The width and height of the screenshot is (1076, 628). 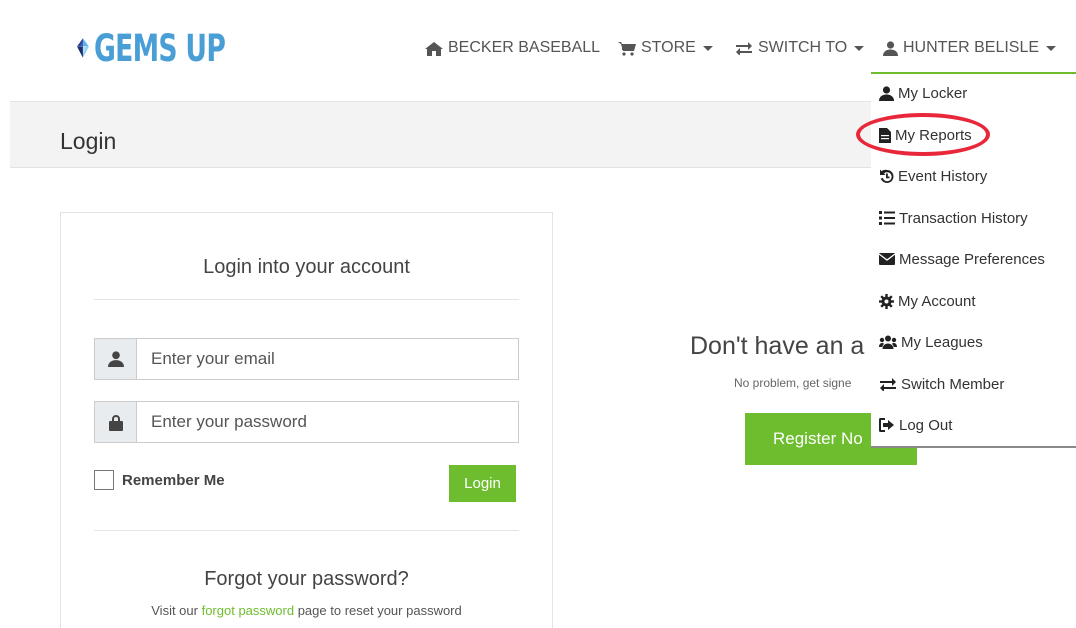 I want to click on history-icon, so click(x=887, y=176).